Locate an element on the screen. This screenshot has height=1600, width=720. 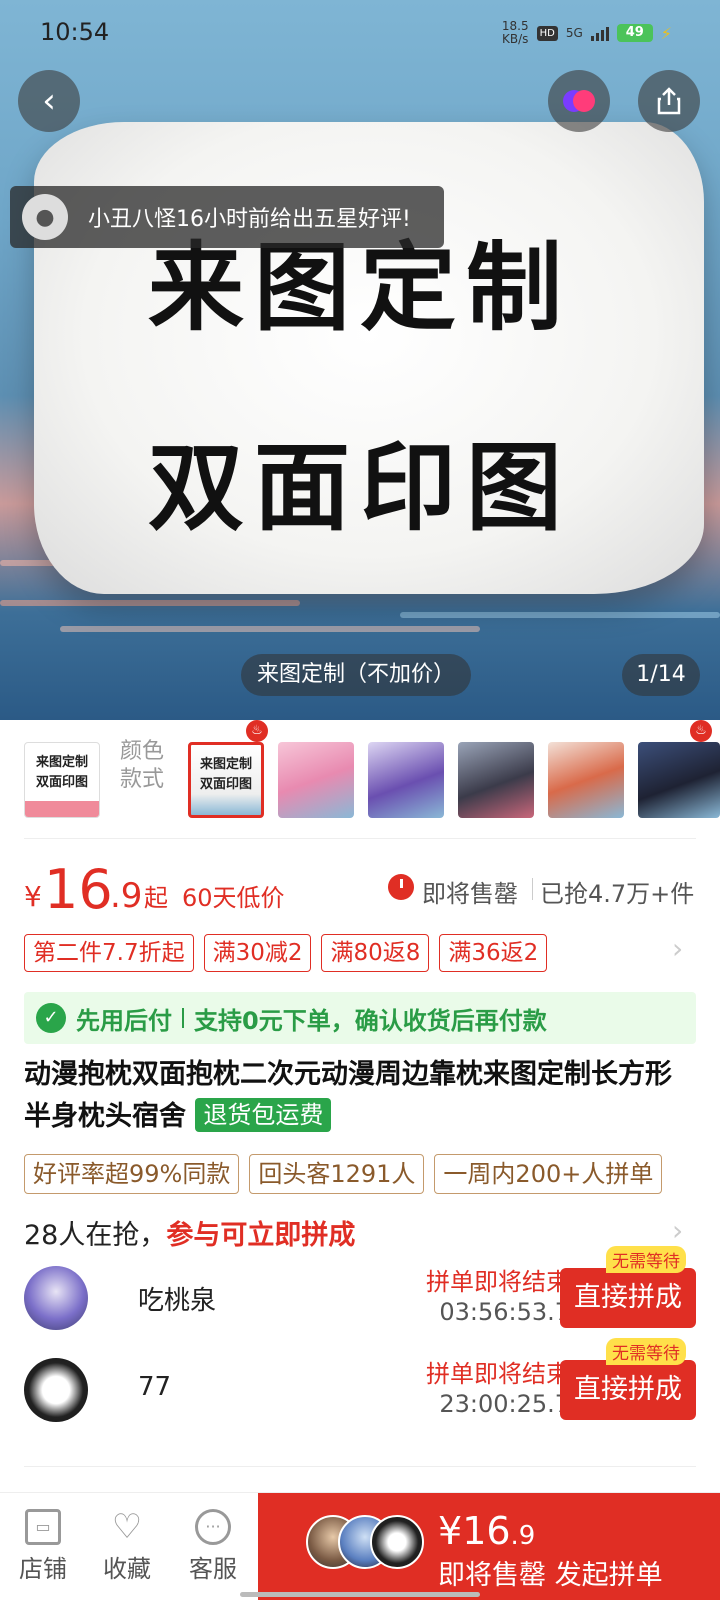
customer-service-tab: ··· 客服 is located at coordinates (213, 1546).